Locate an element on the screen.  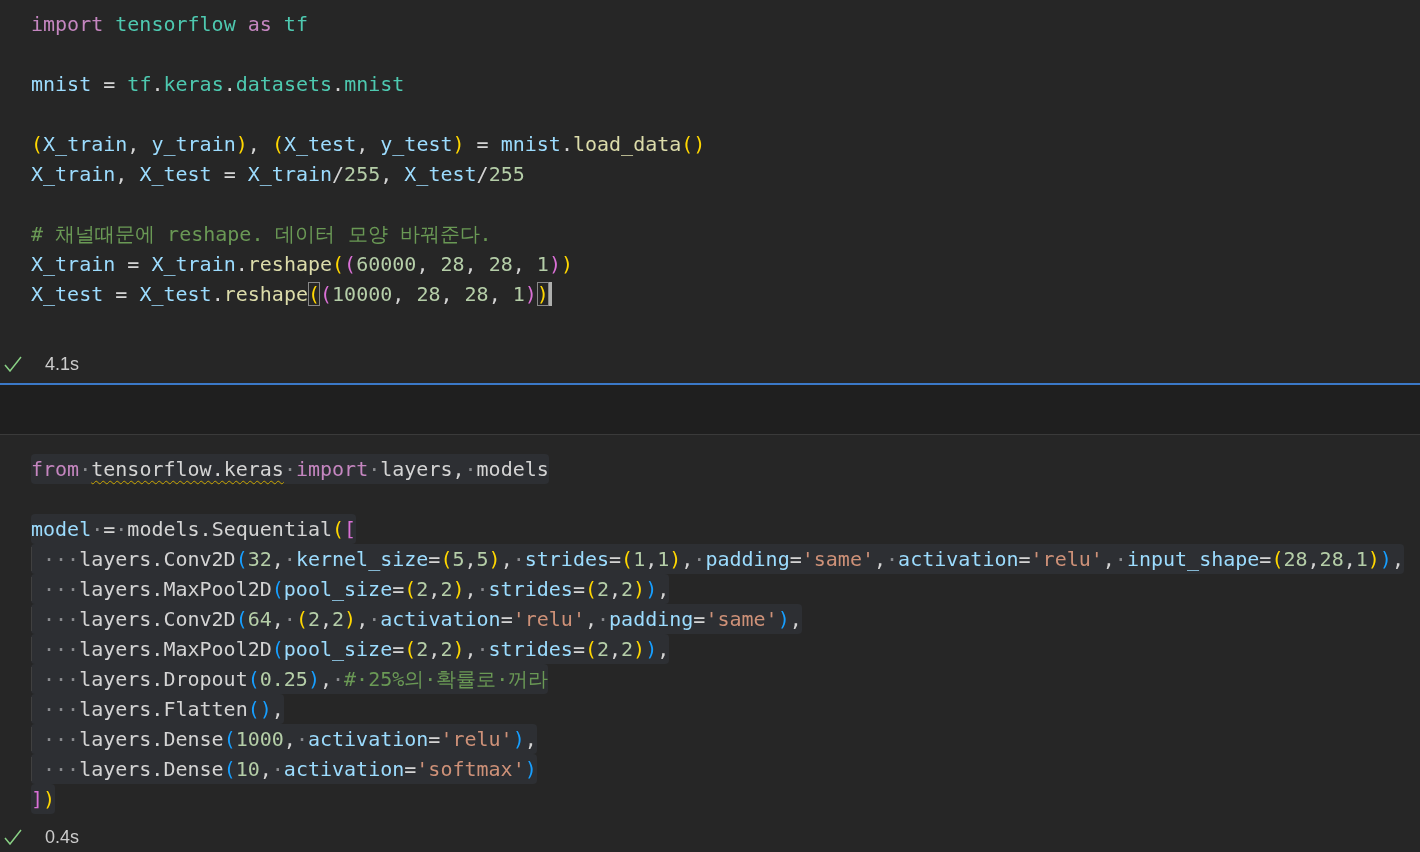
code-line: # 채널때문에 reshape. 데이터 모양 바꿔준다. is located at coordinates (261, 234).